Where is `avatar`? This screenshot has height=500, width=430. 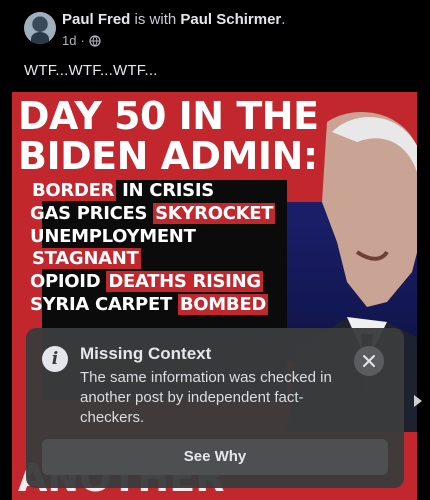
avatar is located at coordinates (40, 28).